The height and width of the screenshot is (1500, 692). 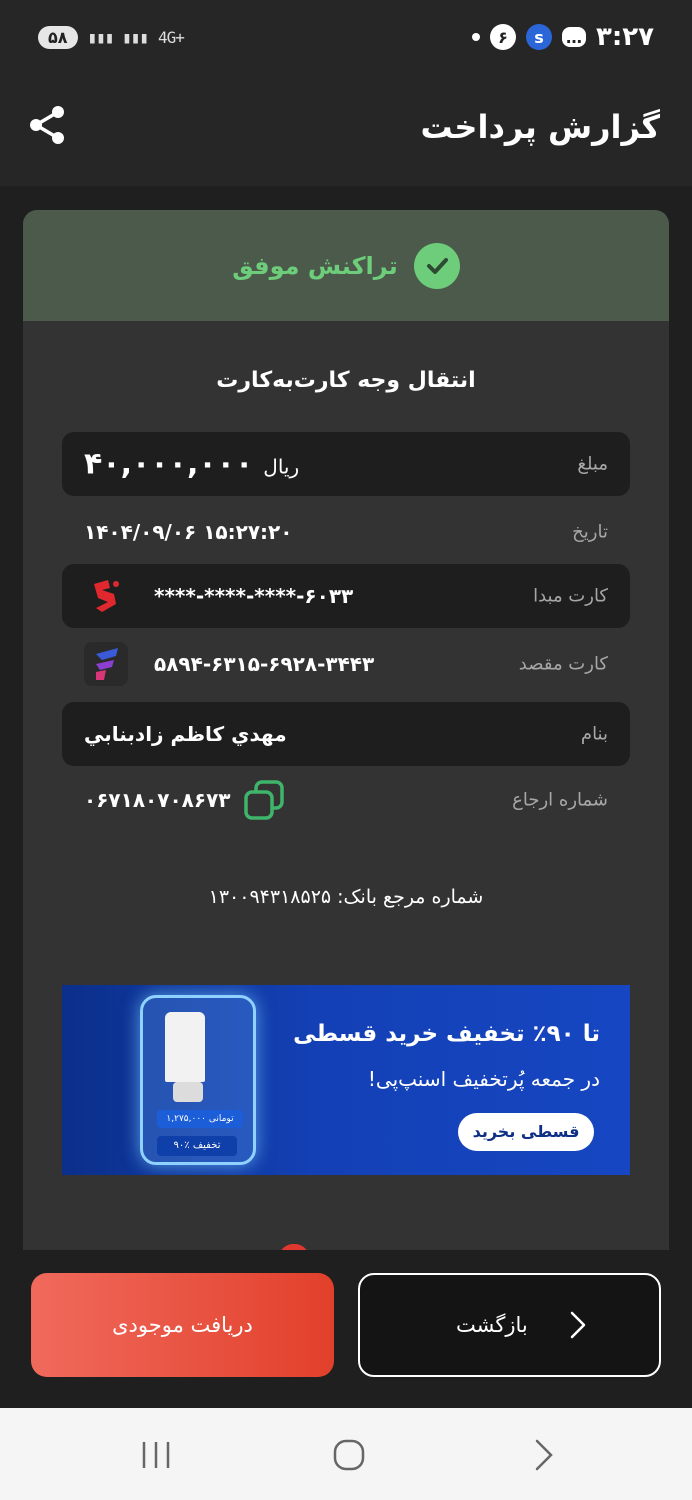 I want to click on source-bank-logo-icon, so click(x=106, y=596).